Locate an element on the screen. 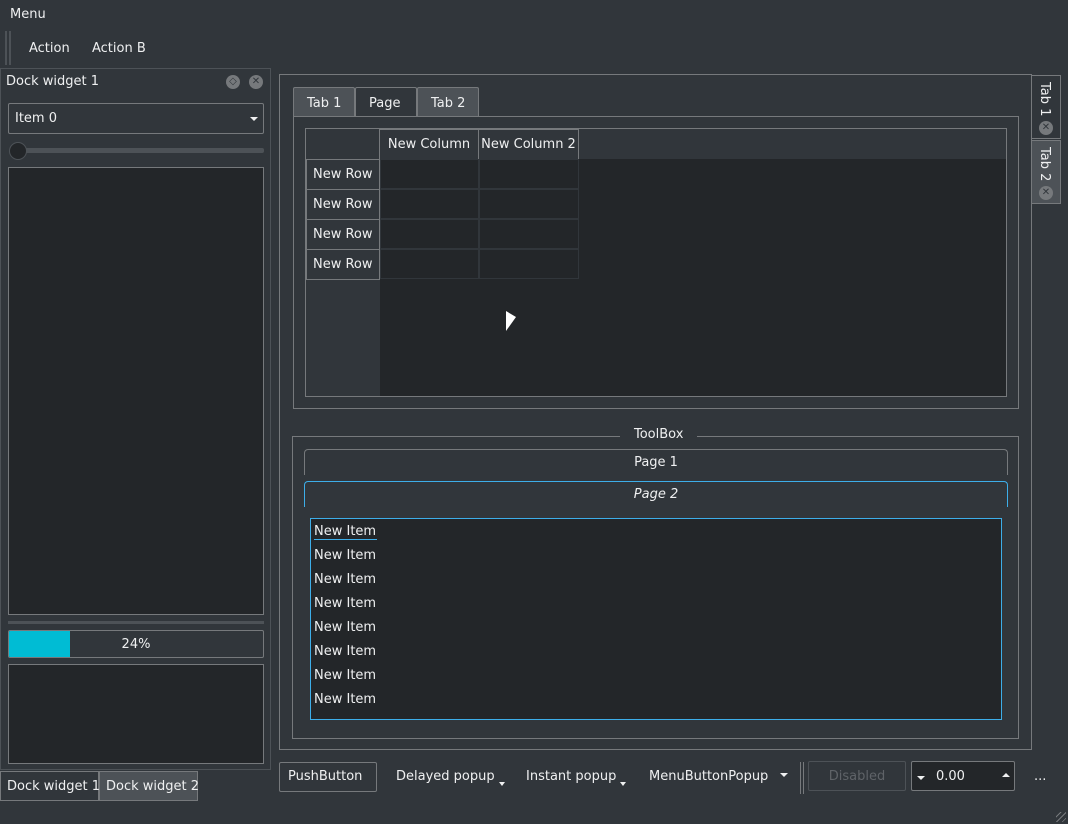 This screenshot has width=1068, height=824. side-tab-2: Tab 2 ✕ is located at coordinates (1046, 172).